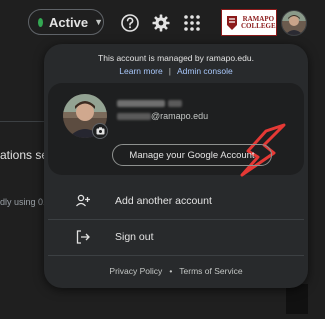 Image resolution: width=325 pixels, height=319 pixels. I want to click on sign-out-row: Sign out, so click(176, 237).